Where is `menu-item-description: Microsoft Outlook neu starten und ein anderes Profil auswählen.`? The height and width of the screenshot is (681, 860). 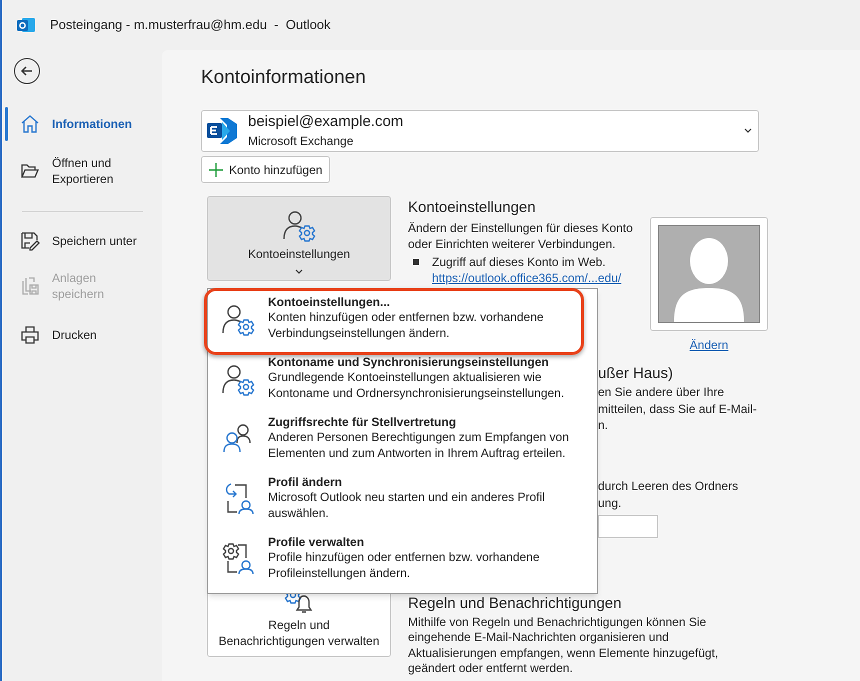 menu-item-description: Microsoft Outlook neu starten und ein anderes Profil auswählen. is located at coordinates (406, 505).